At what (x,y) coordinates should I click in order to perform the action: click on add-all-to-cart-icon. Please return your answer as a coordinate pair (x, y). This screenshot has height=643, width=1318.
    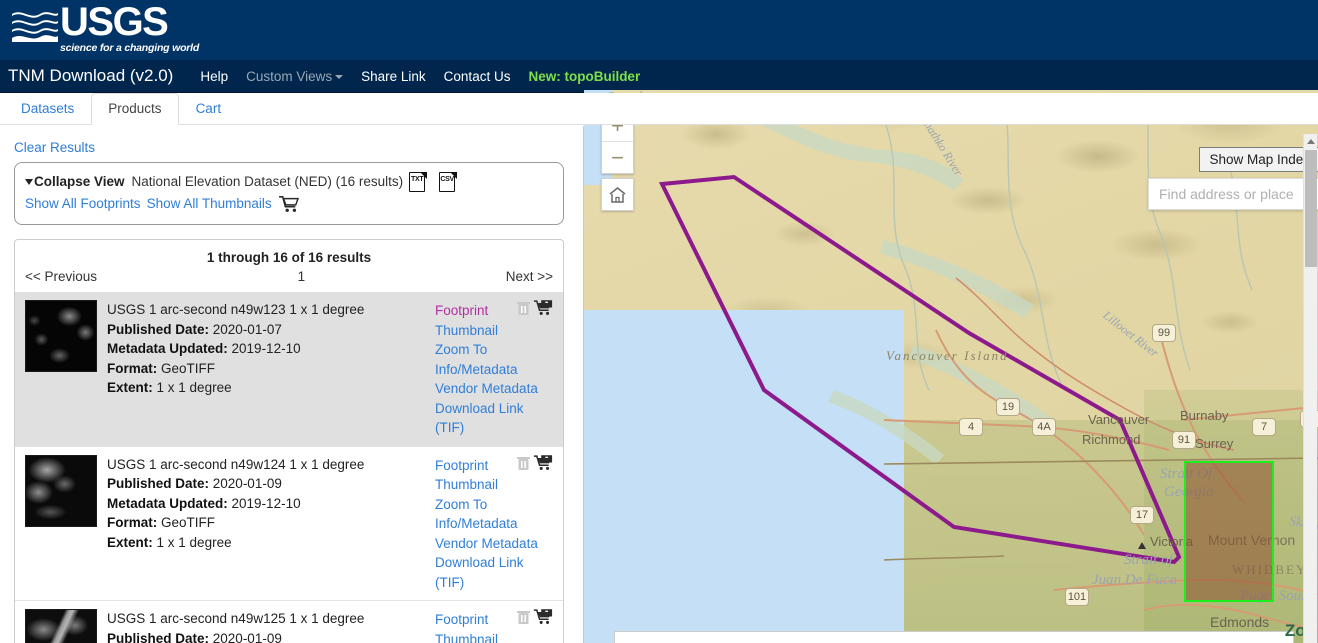
    Looking at the image, I should click on (289, 204).